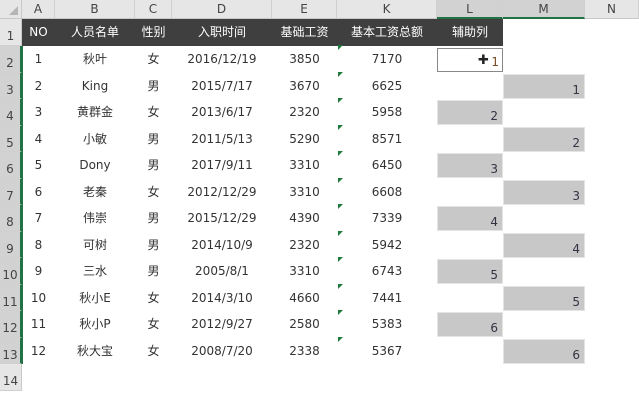 The width and height of the screenshot is (639, 405). What do you see at coordinates (95, 32) in the screenshot?
I see `header-cell: 人员名单` at bounding box center [95, 32].